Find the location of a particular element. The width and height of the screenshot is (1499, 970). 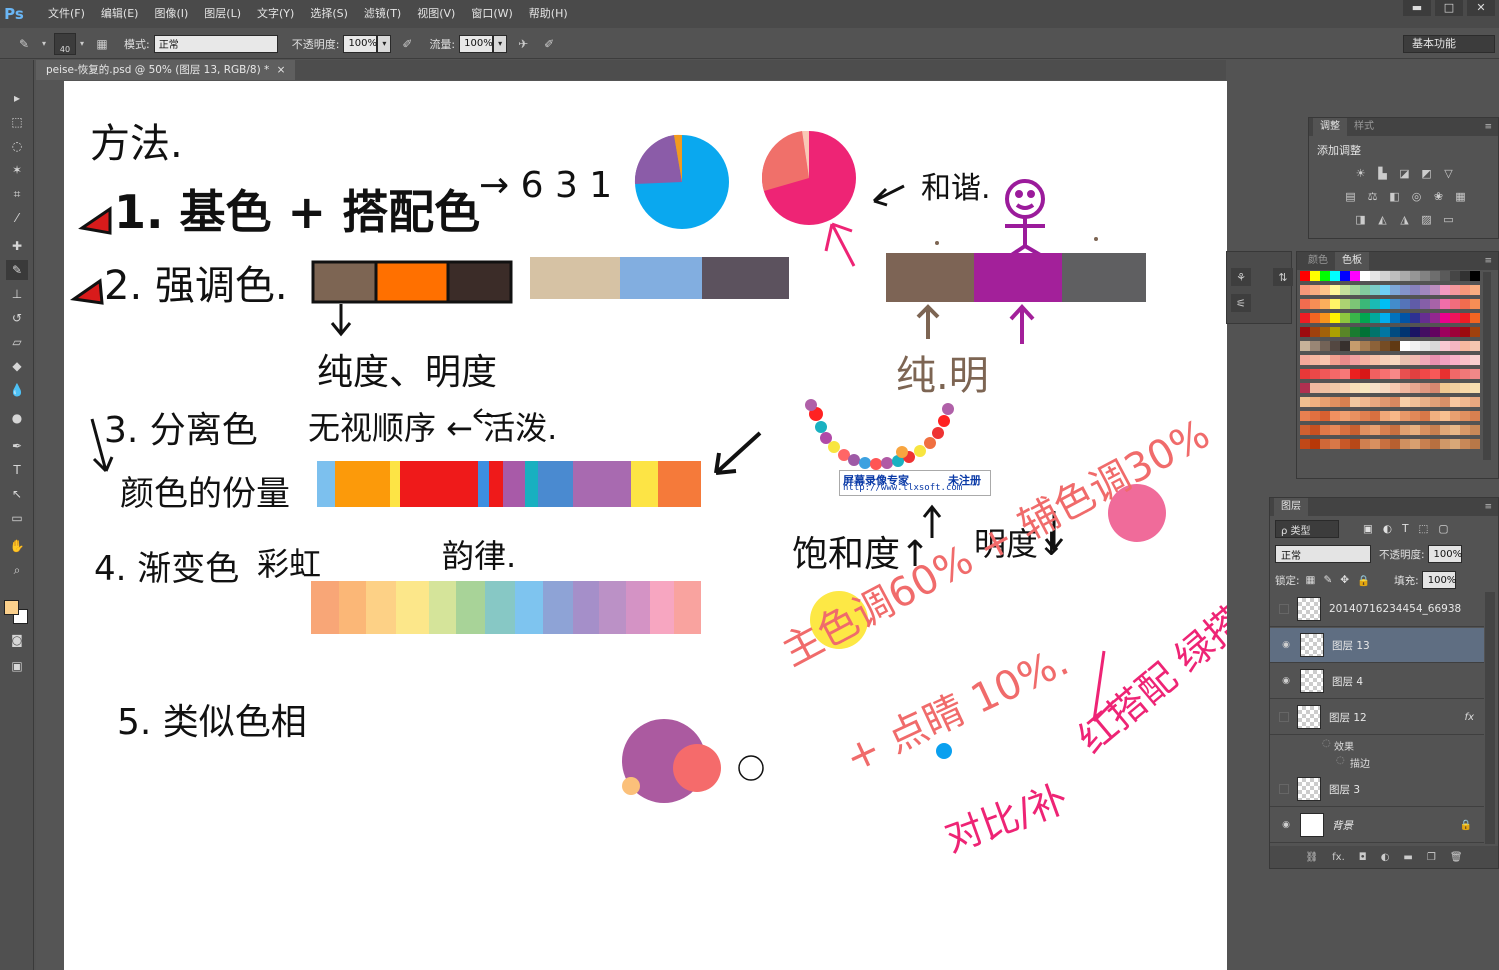

pressure-opacity-icon: ✐ is located at coordinates (407, 44).